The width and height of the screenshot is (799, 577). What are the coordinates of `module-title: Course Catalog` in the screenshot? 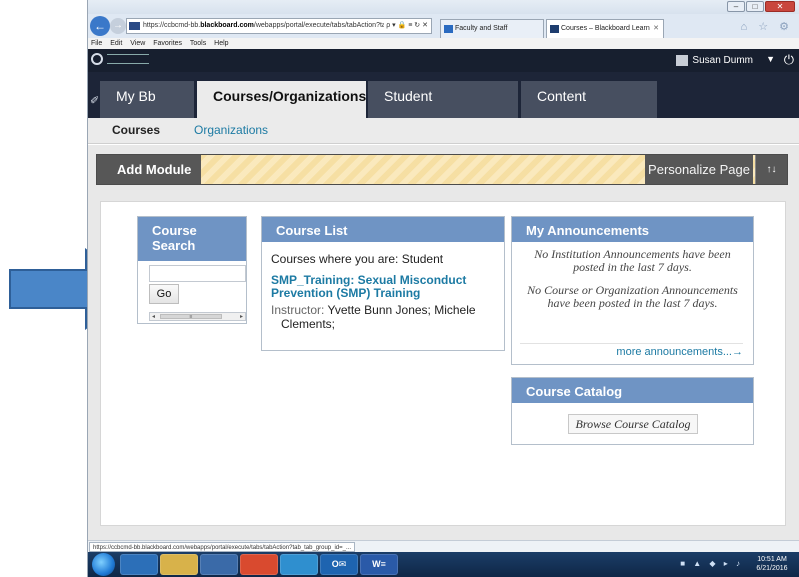 It's located at (632, 390).